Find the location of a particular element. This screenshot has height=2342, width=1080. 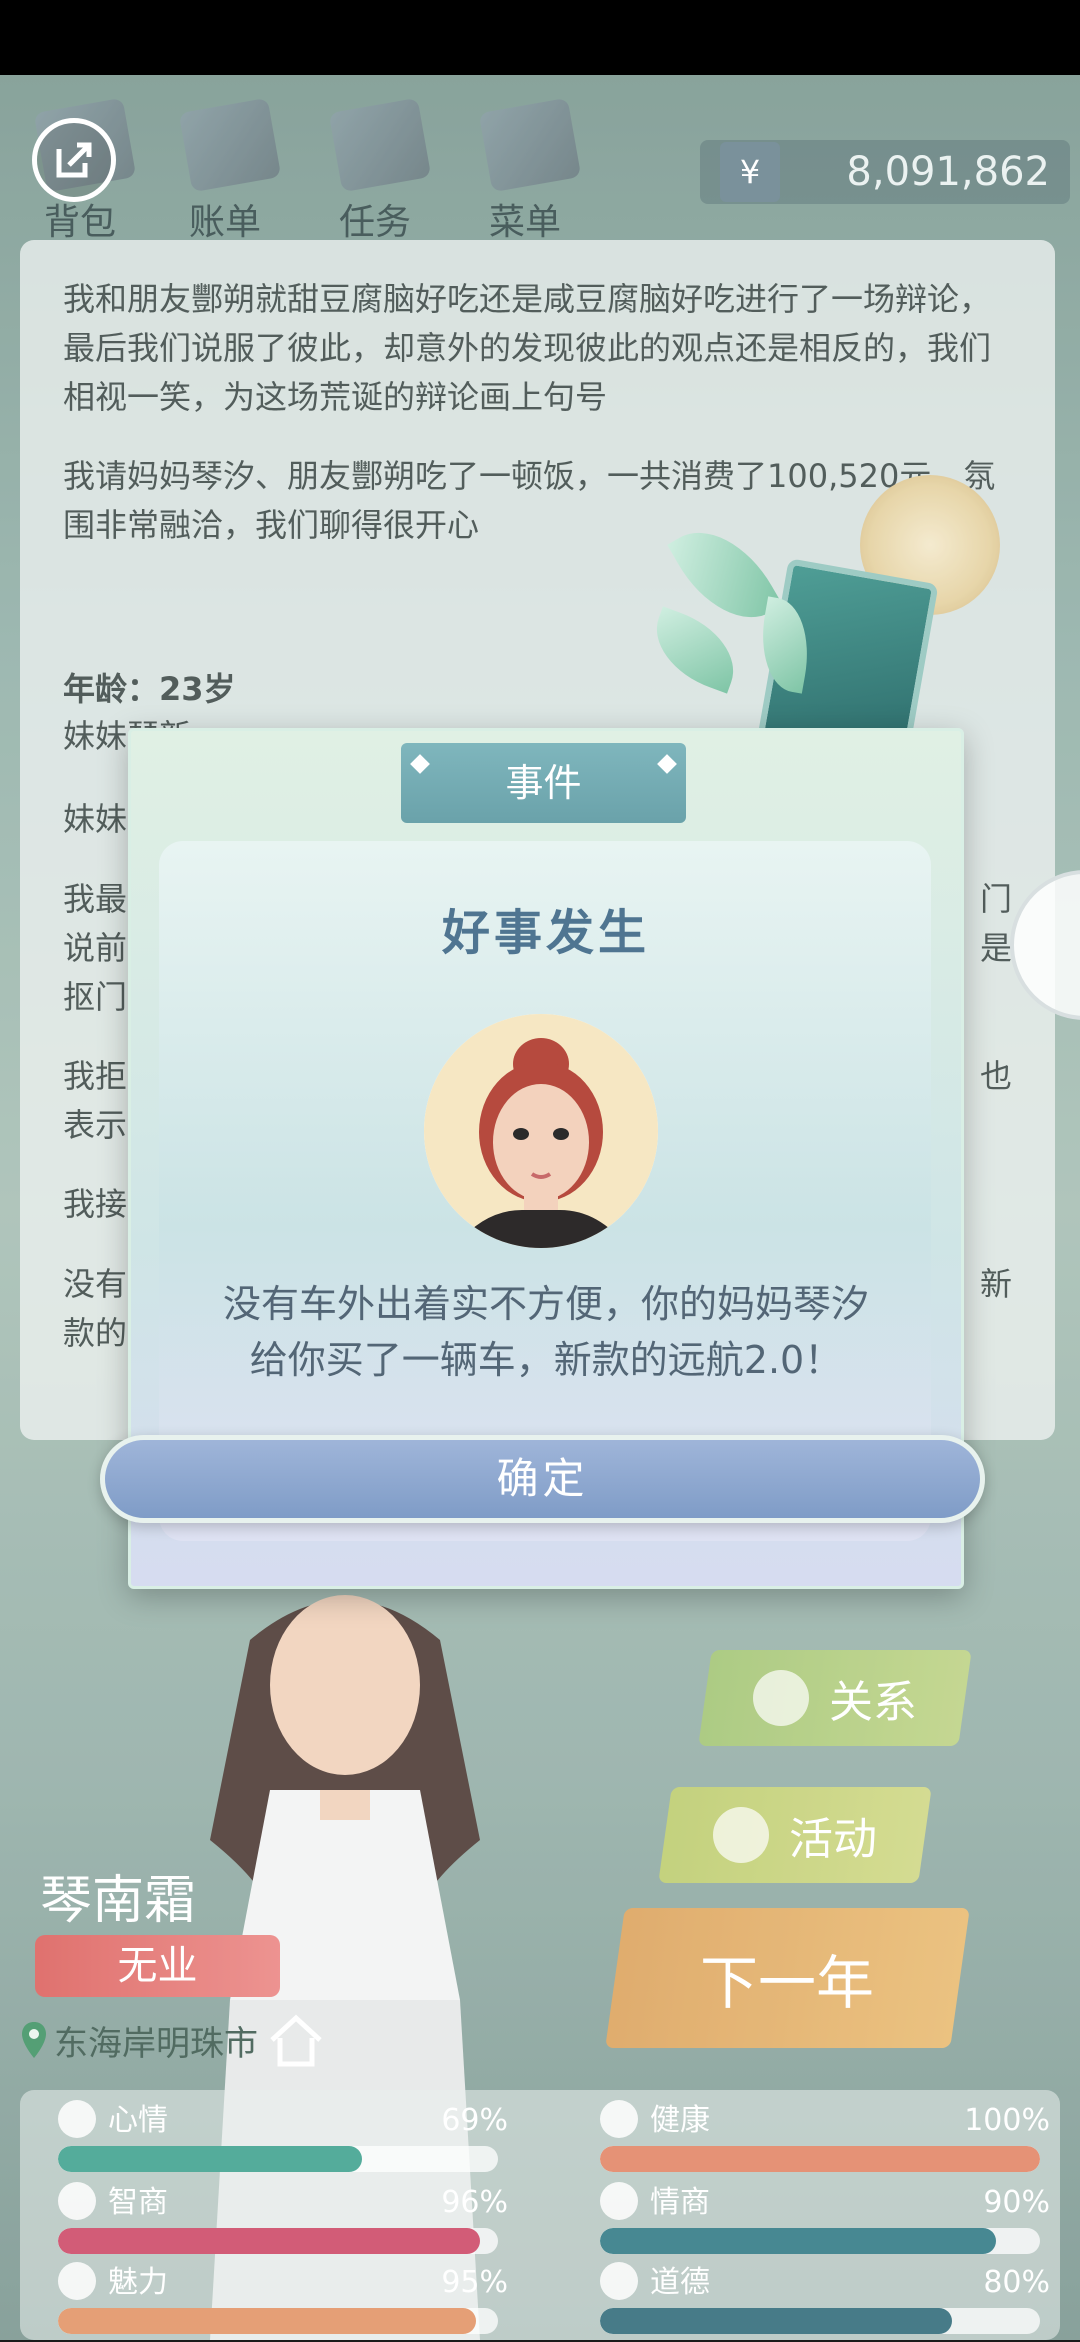

avatar-portrait is located at coordinates (541, 1131).